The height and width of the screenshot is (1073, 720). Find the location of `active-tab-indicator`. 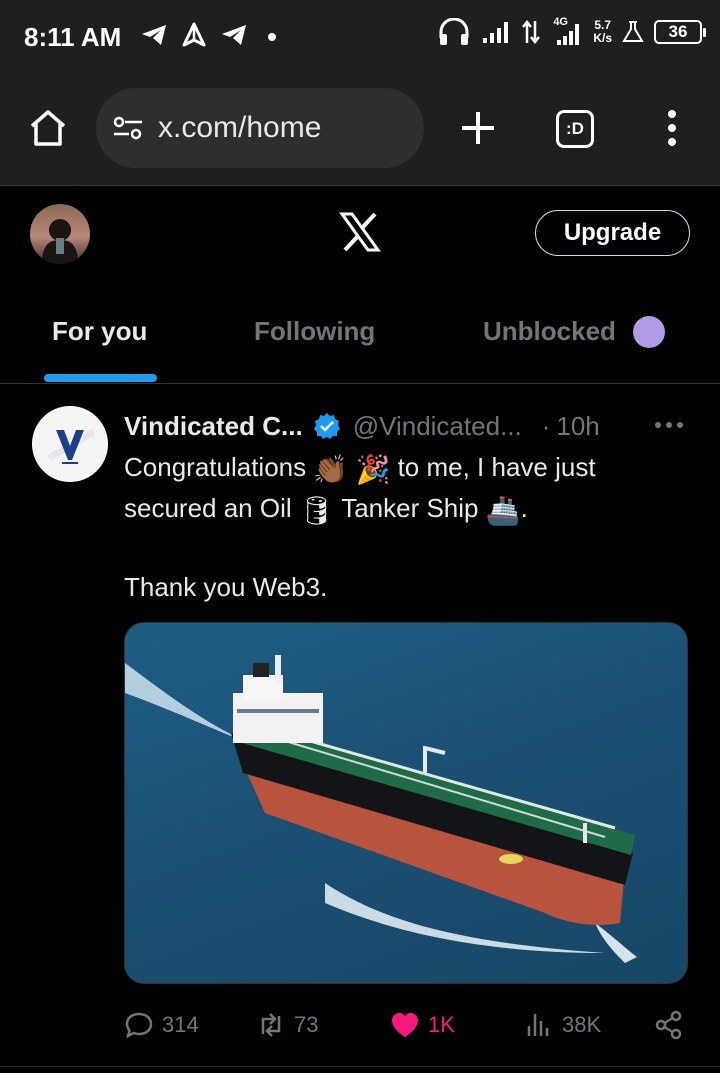

active-tab-indicator is located at coordinates (100, 378).